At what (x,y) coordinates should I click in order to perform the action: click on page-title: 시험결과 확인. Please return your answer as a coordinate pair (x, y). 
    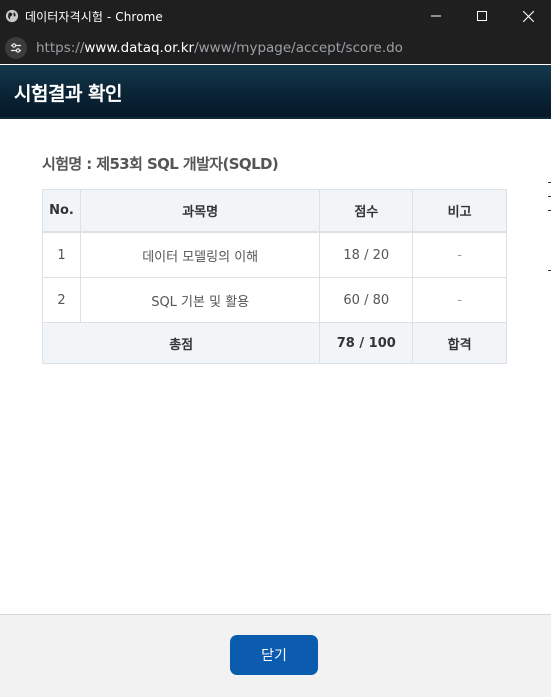
    Looking at the image, I should click on (68, 94).